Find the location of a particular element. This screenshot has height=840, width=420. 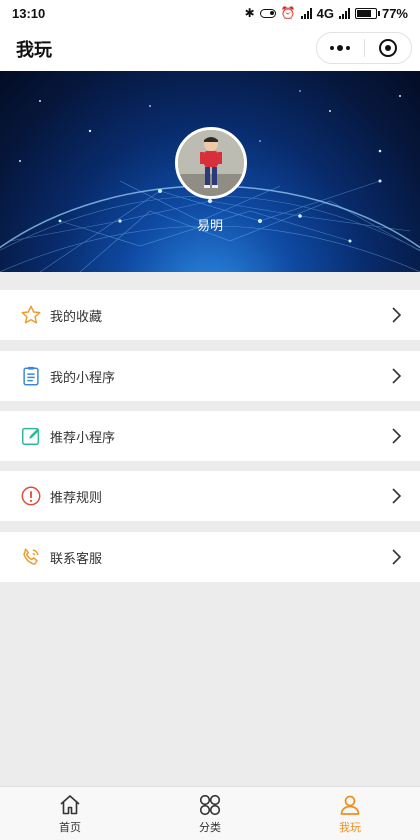

tab-label: 分类 is located at coordinates (210, 828).